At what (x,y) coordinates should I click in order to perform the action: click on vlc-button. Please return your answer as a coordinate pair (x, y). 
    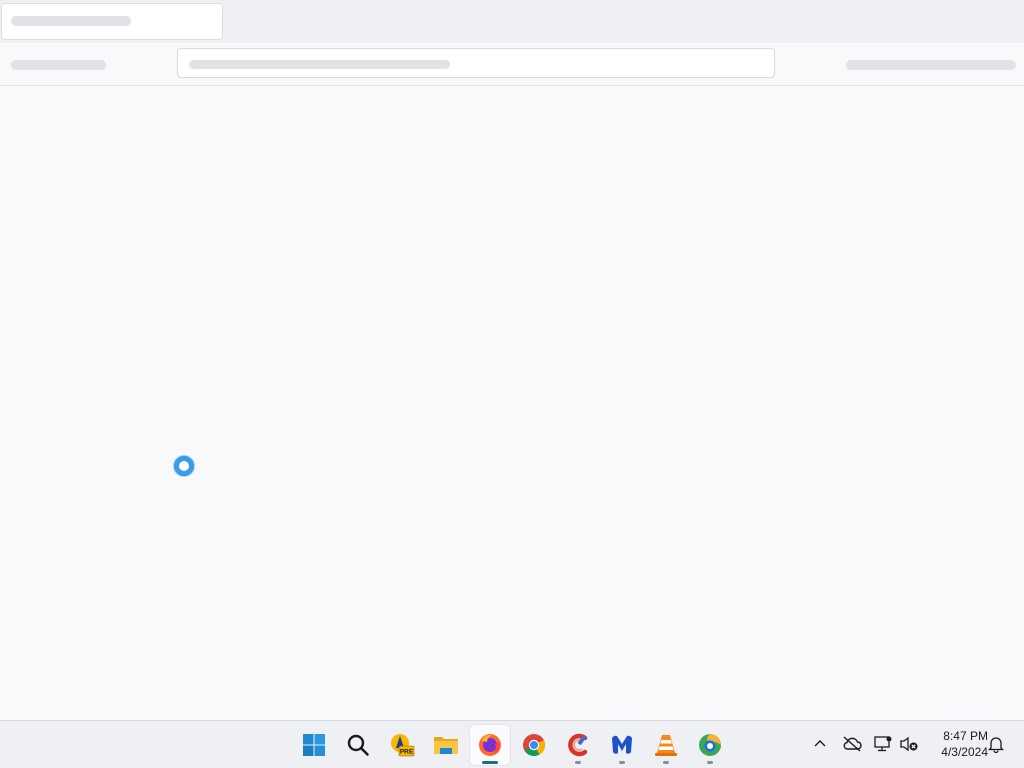
    Looking at the image, I should click on (666, 745).